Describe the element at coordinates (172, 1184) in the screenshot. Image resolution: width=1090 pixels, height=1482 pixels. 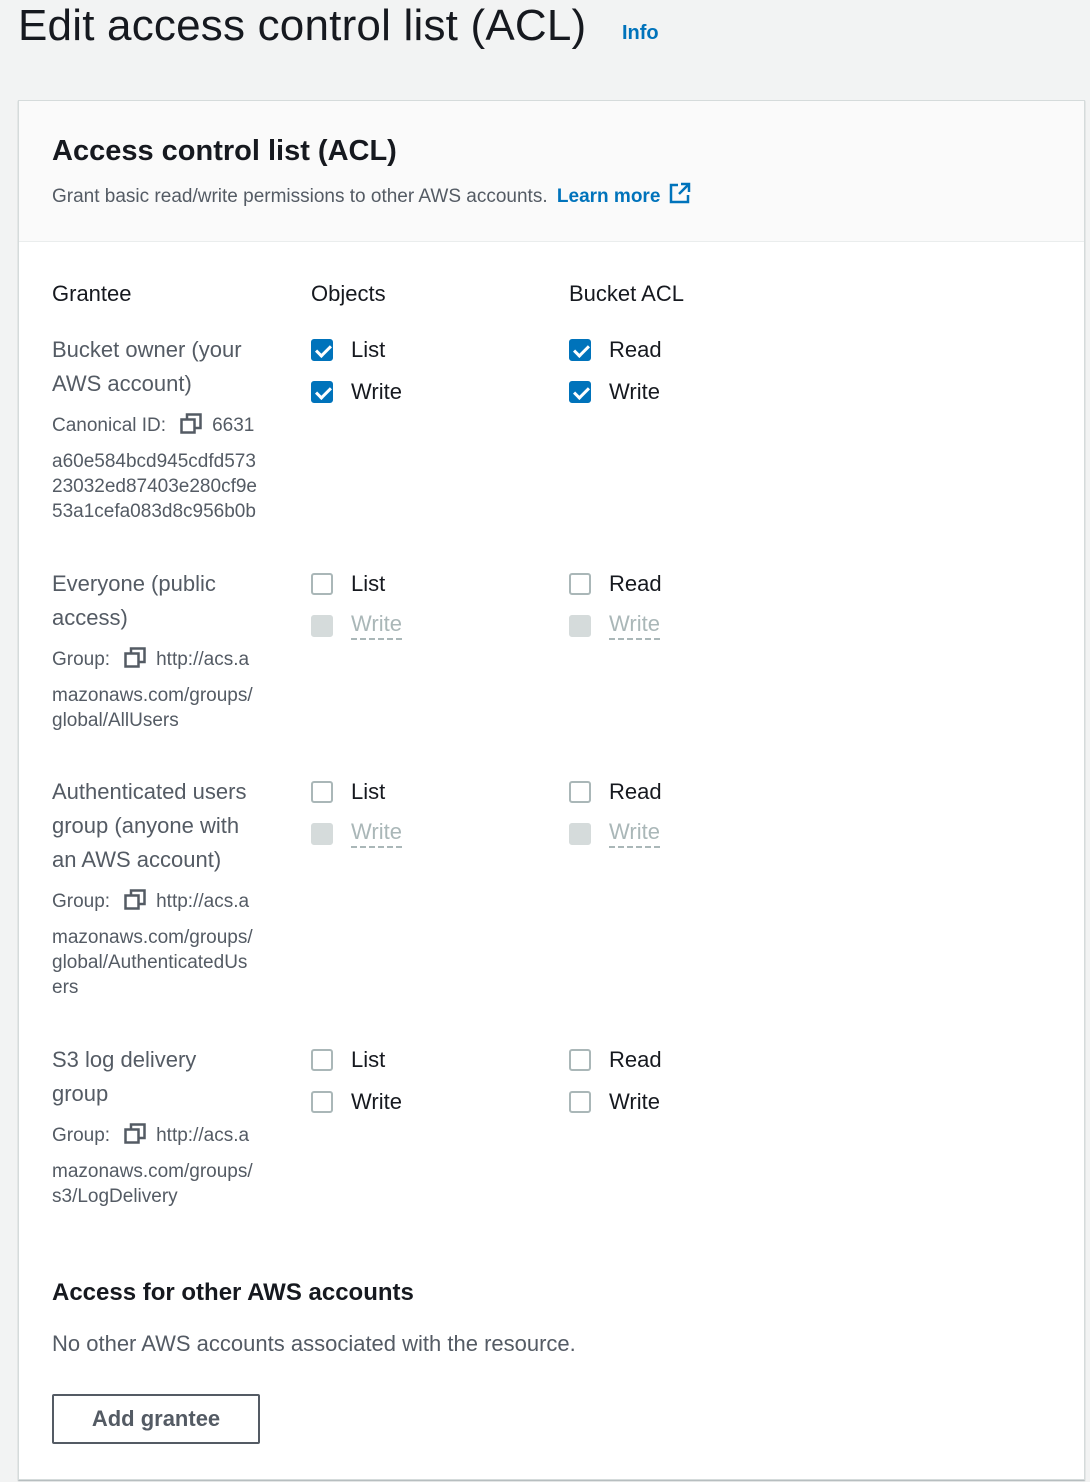
I see `grantee-id-continuation: mazonaws.com/groups/s3/LogDelivery` at that location.